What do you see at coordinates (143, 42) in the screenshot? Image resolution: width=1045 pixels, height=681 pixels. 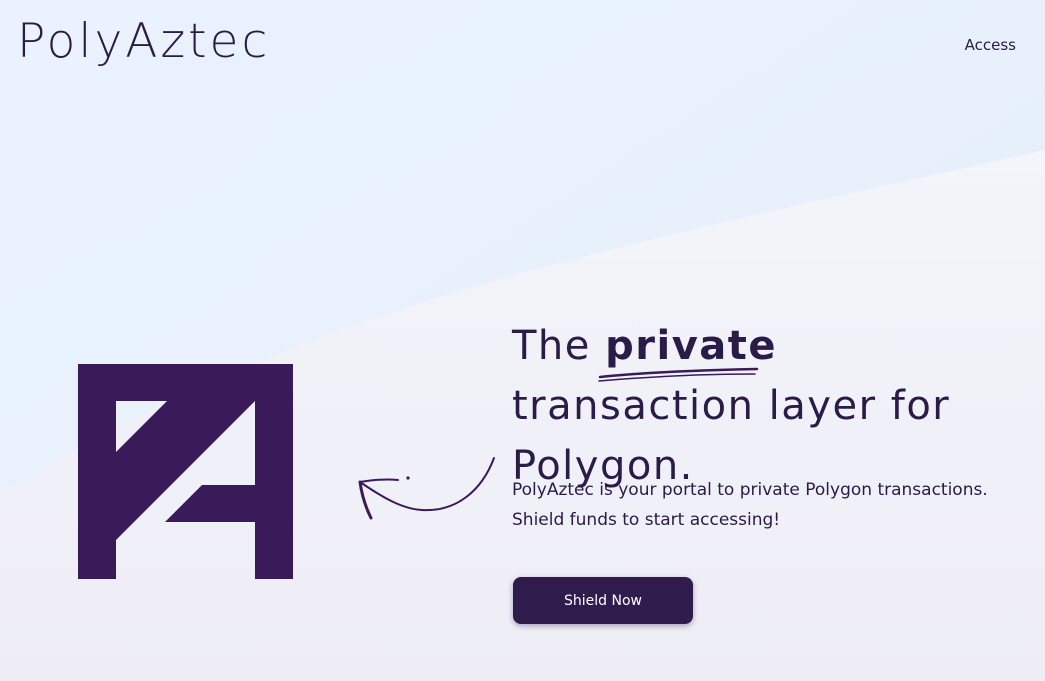 I see `brand-logo-text: PolyAztec` at bounding box center [143, 42].